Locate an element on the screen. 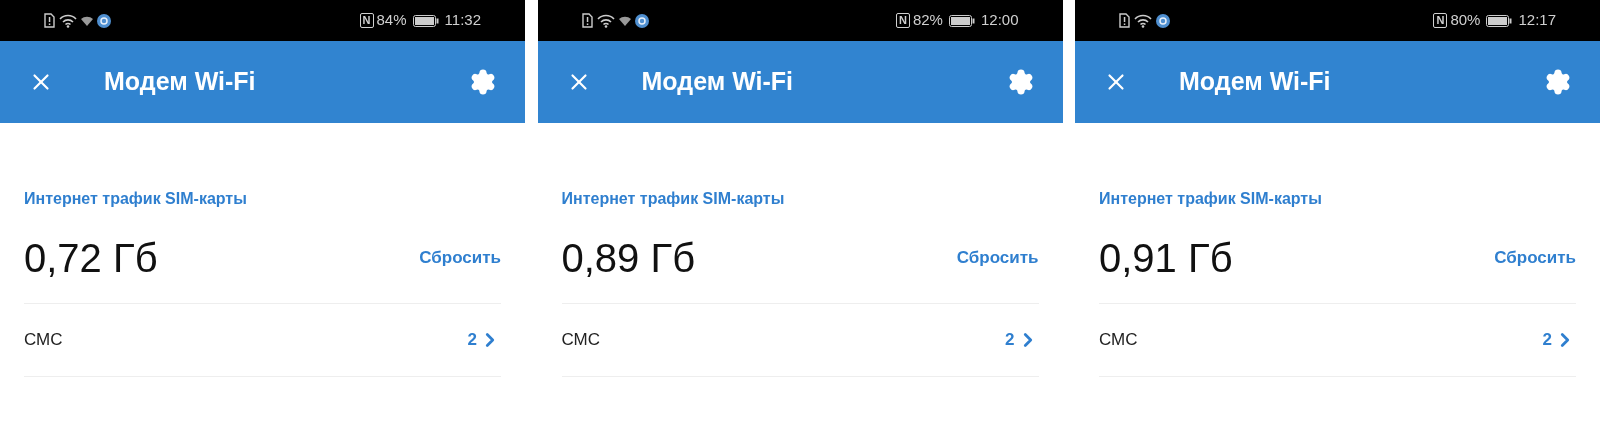 This screenshot has height=421, width=1600. traffic-value: 0,91 Гб is located at coordinates (1166, 258).